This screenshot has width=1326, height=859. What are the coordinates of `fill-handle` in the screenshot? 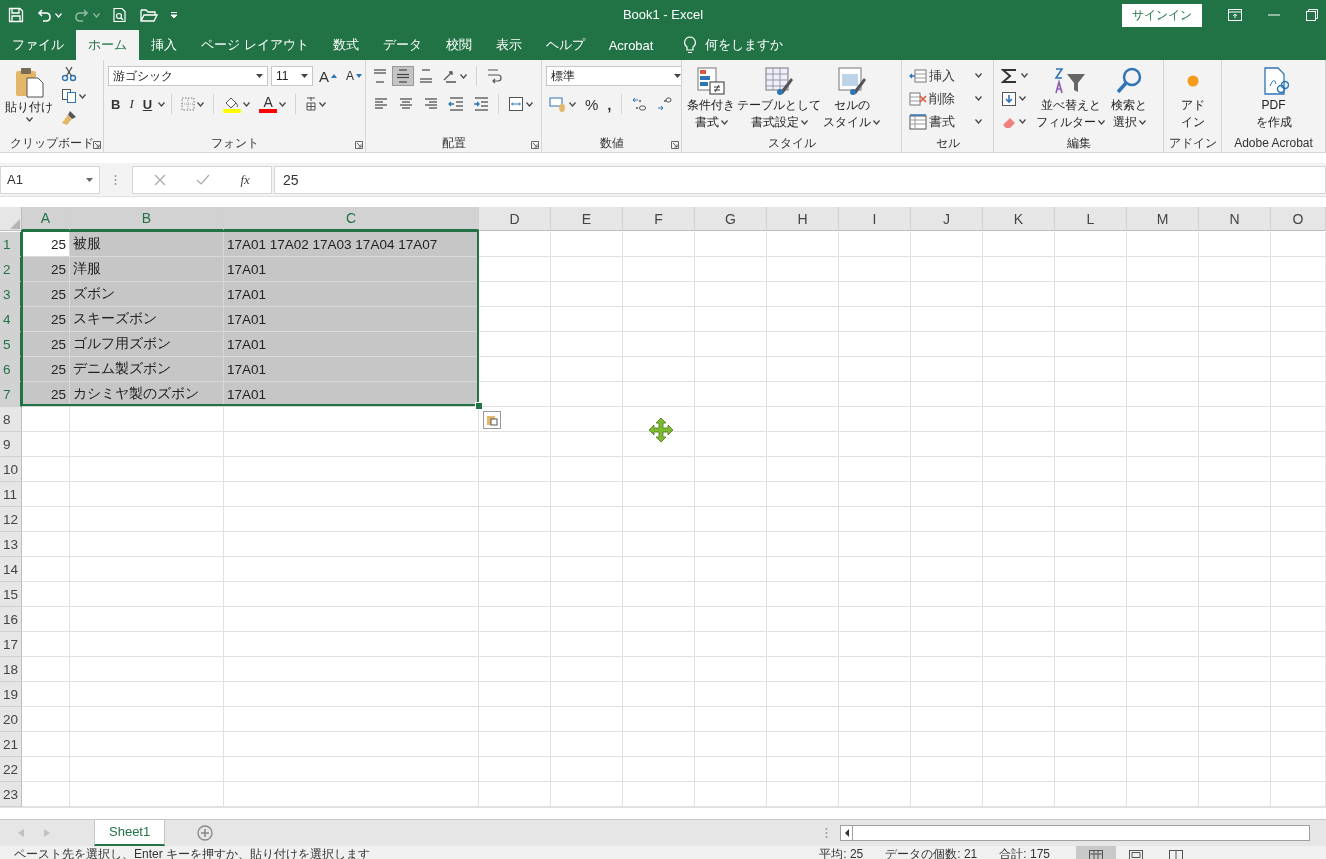 It's located at (479, 406).